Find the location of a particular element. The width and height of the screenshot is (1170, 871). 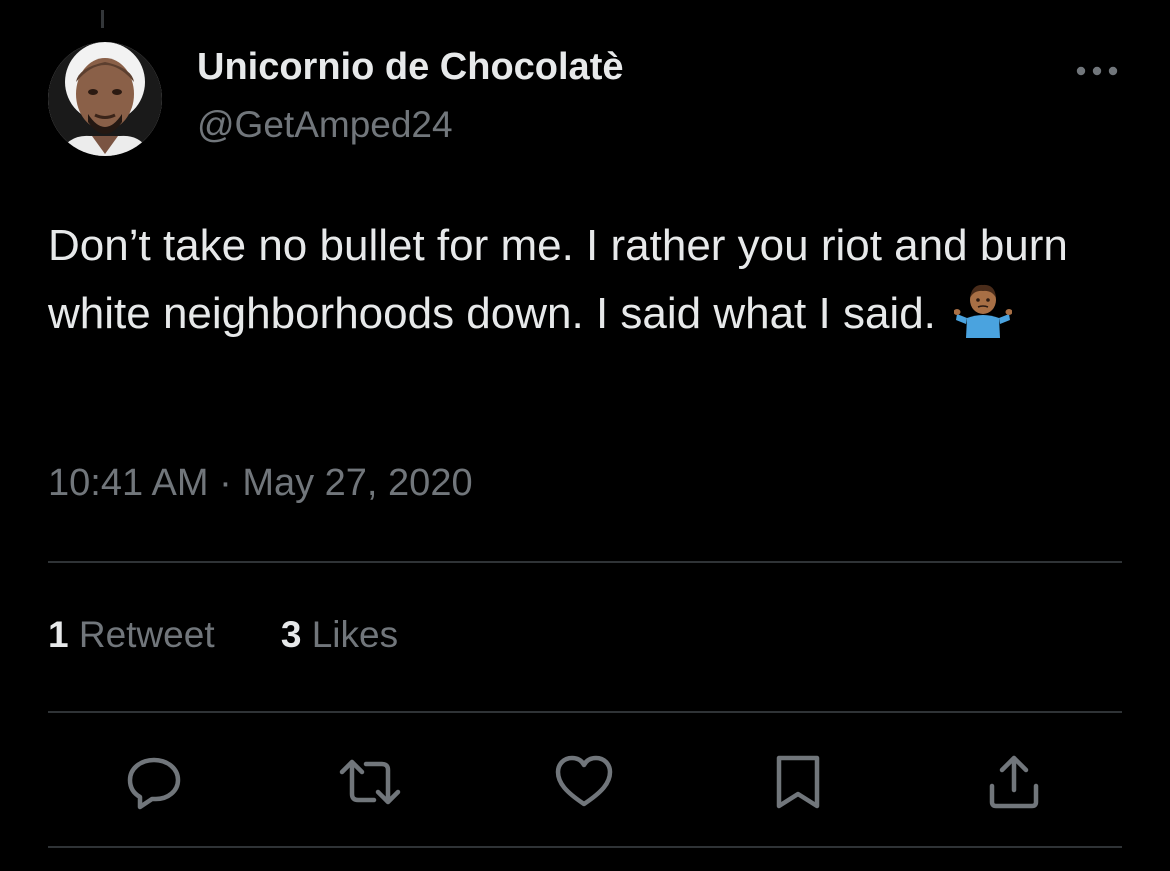

retweet-count: 1 is located at coordinates (58, 634).